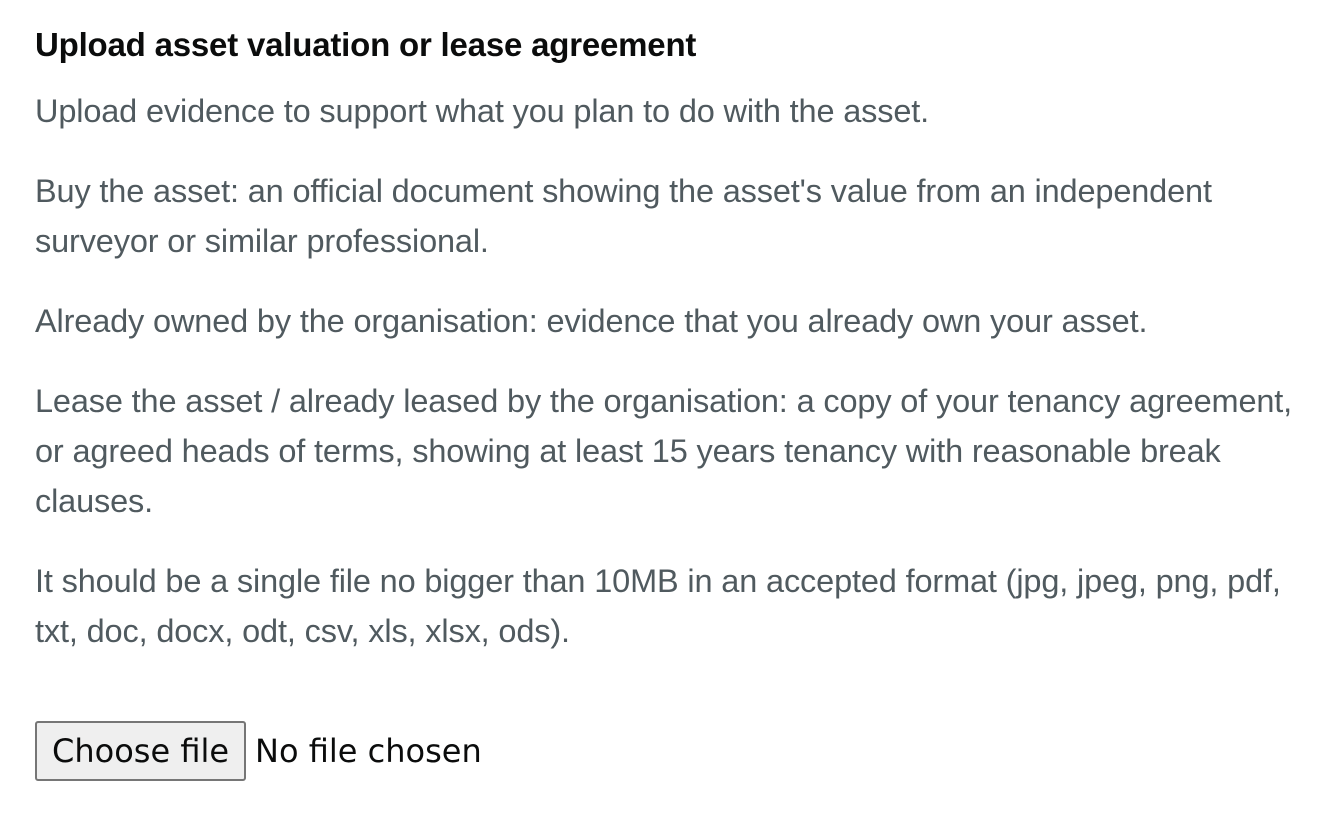 This screenshot has height=822, width=1342. What do you see at coordinates (368, 751) in the screenshot?
I see `file-status-text: No file chosen` at bounding box center [368, 751].